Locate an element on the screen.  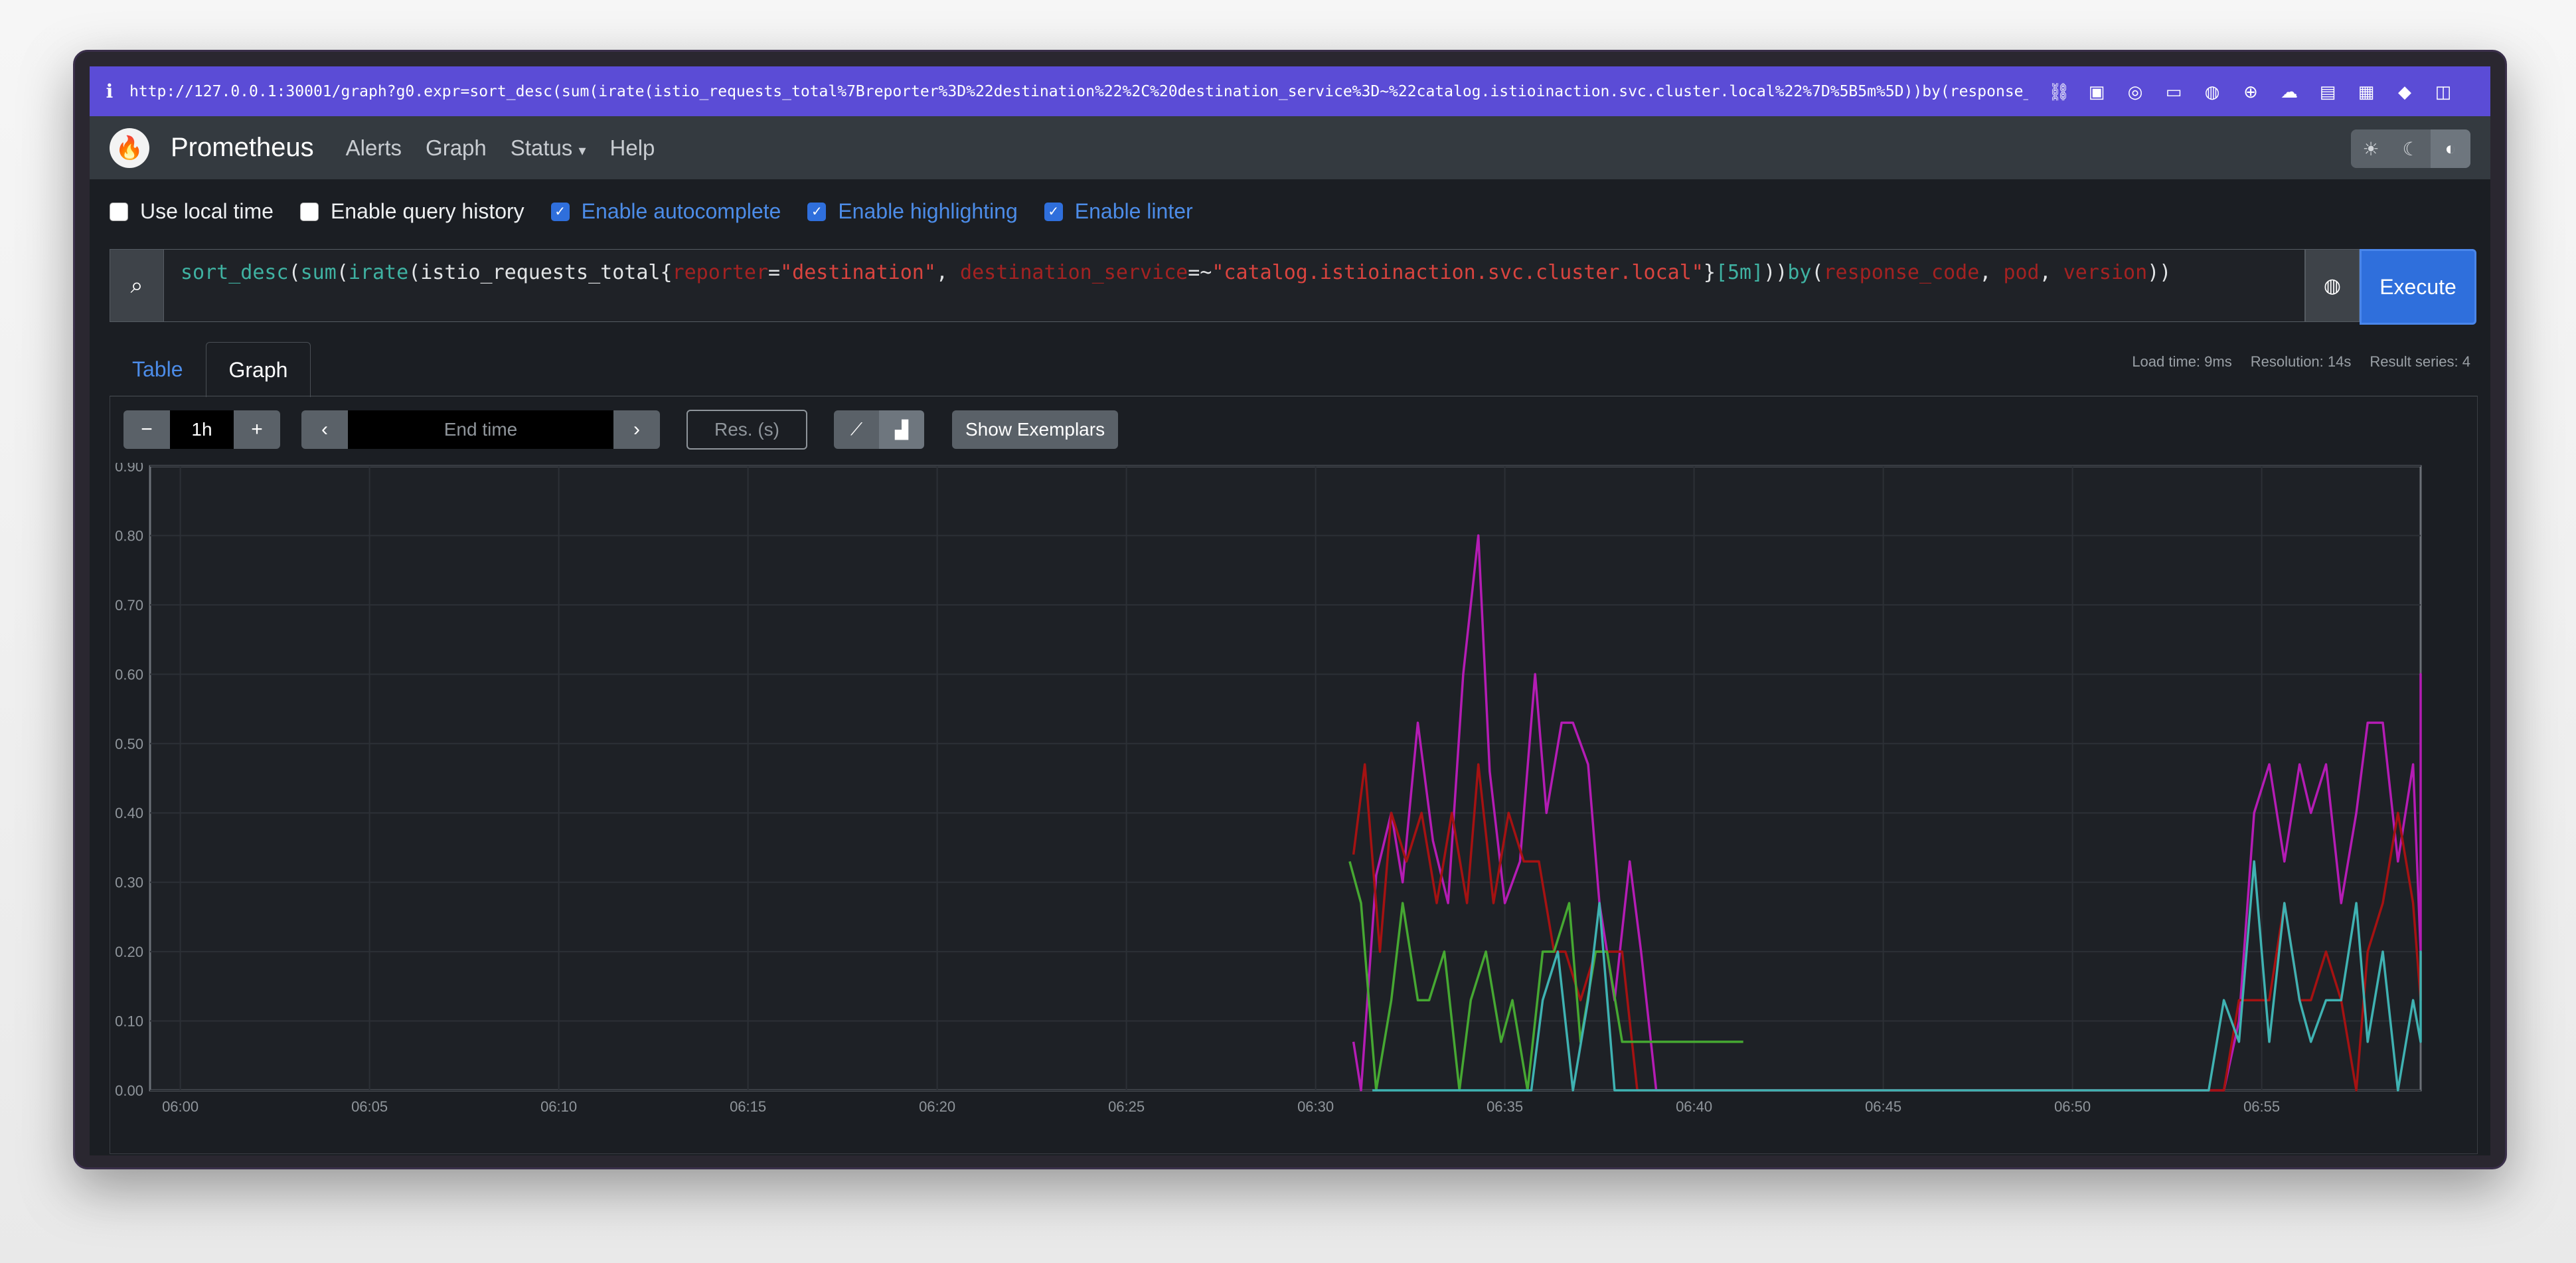
option-enable-autocomplete: ✓ Enable autocomplete is located at coordinates (665, 211).